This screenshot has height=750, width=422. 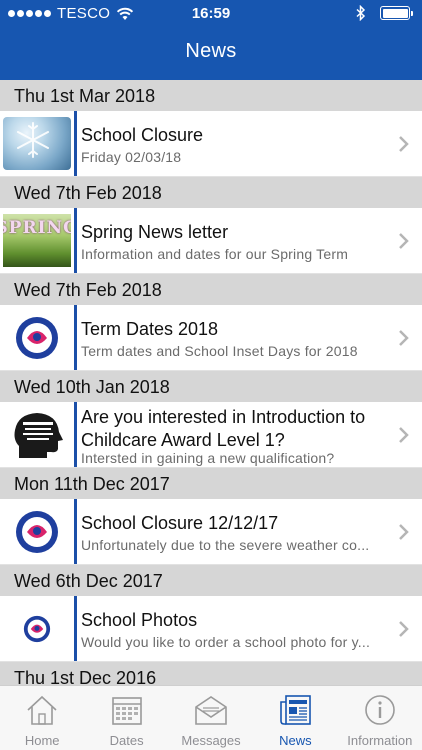 I want to click on snowflake-thumbnail, so click(x=37, y=143).